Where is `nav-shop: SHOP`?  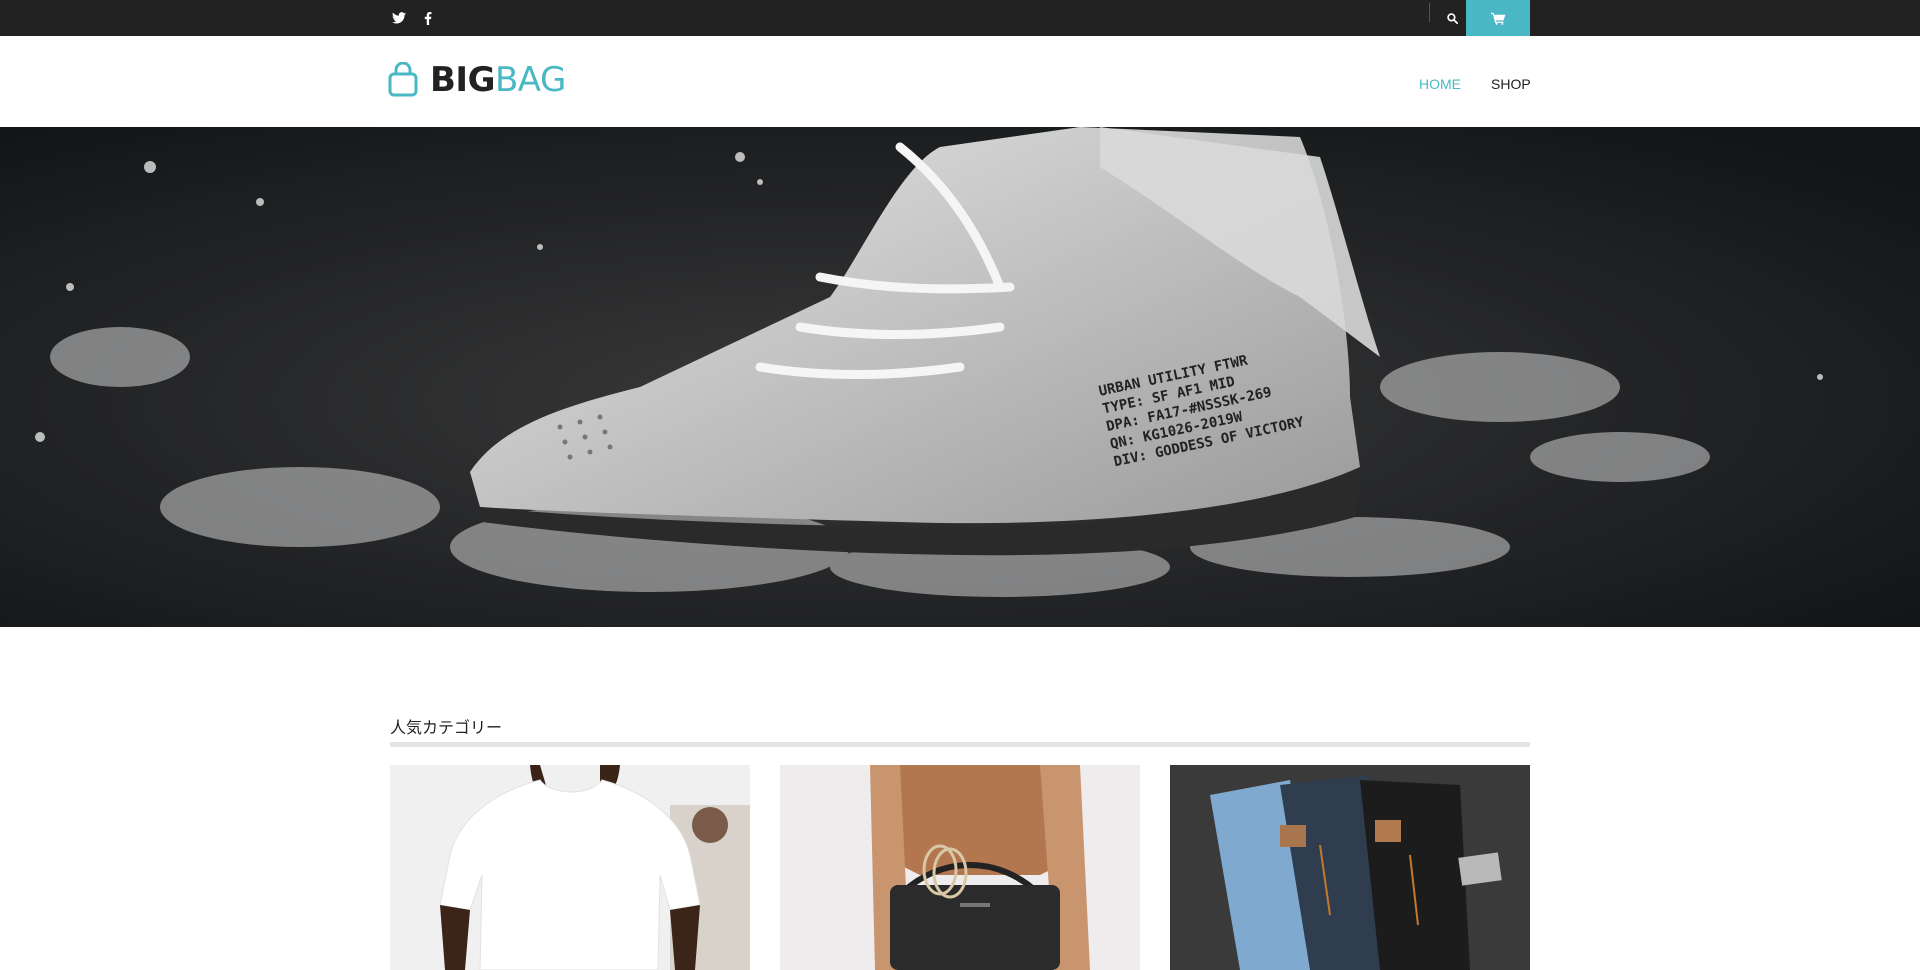 nav-shop: SHOP is located at coordinates (1511, 84).